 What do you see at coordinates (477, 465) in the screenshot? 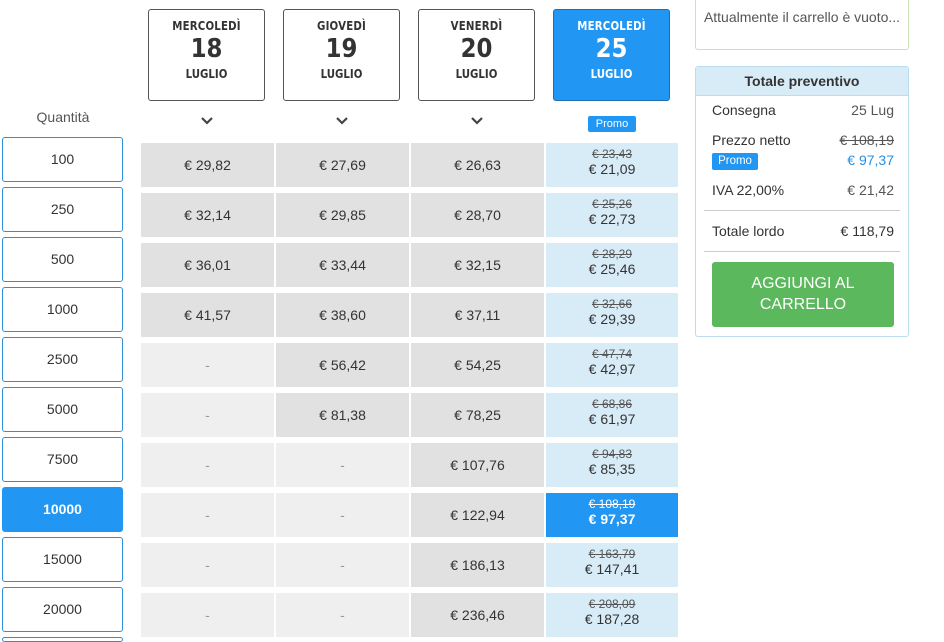
I see `price-cell: € 107,76` at bounding box center [477, 465].